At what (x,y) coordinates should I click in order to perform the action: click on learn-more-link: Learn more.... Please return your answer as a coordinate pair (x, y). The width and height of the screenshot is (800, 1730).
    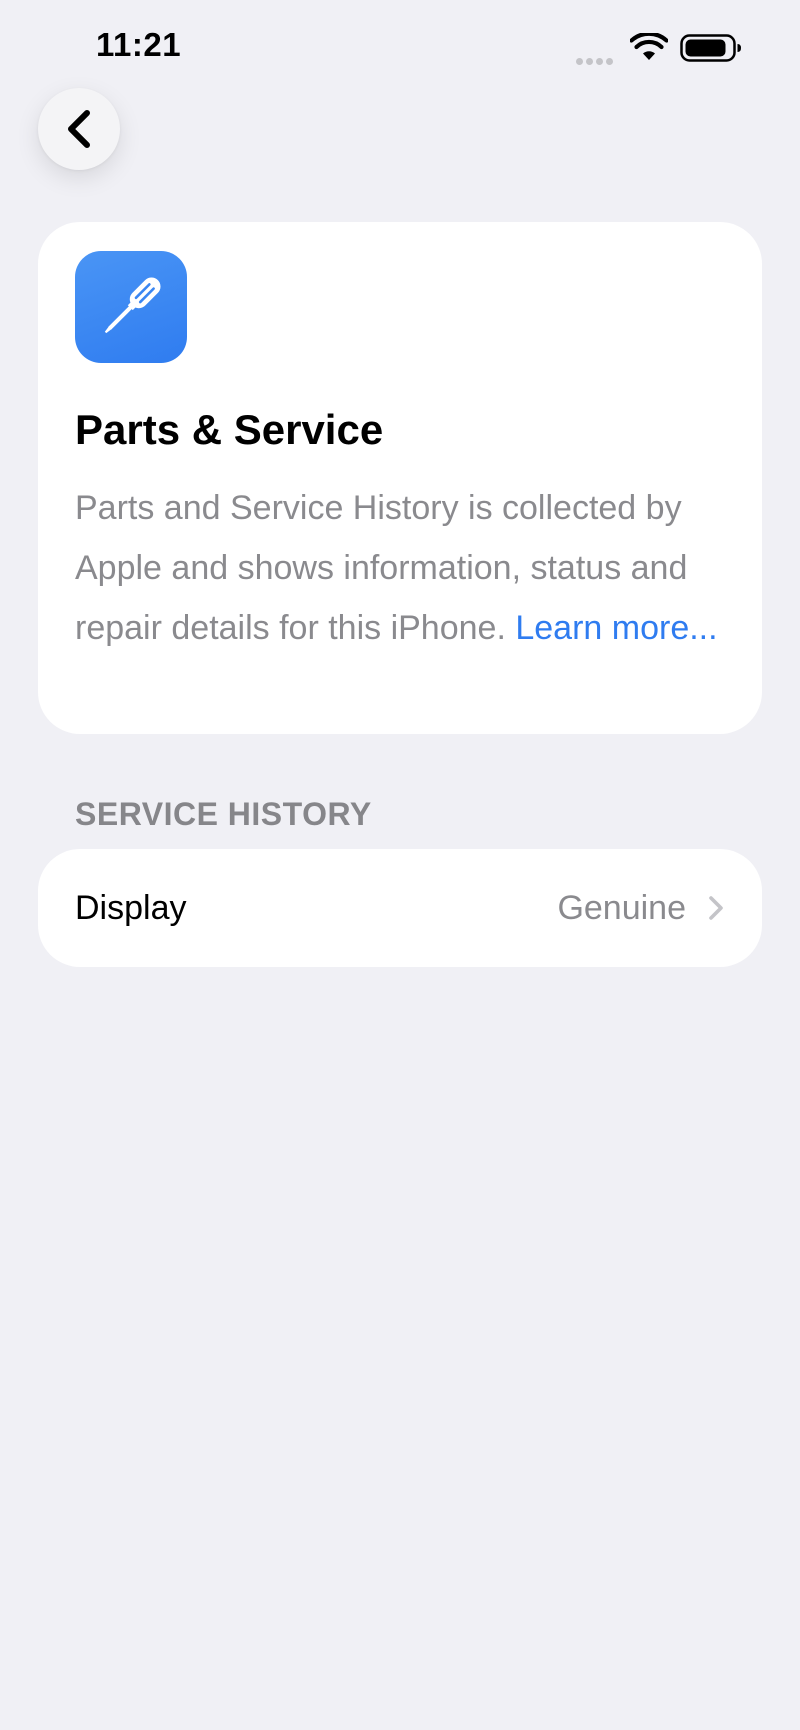
    Looking at the image, I should click on (616, 628).